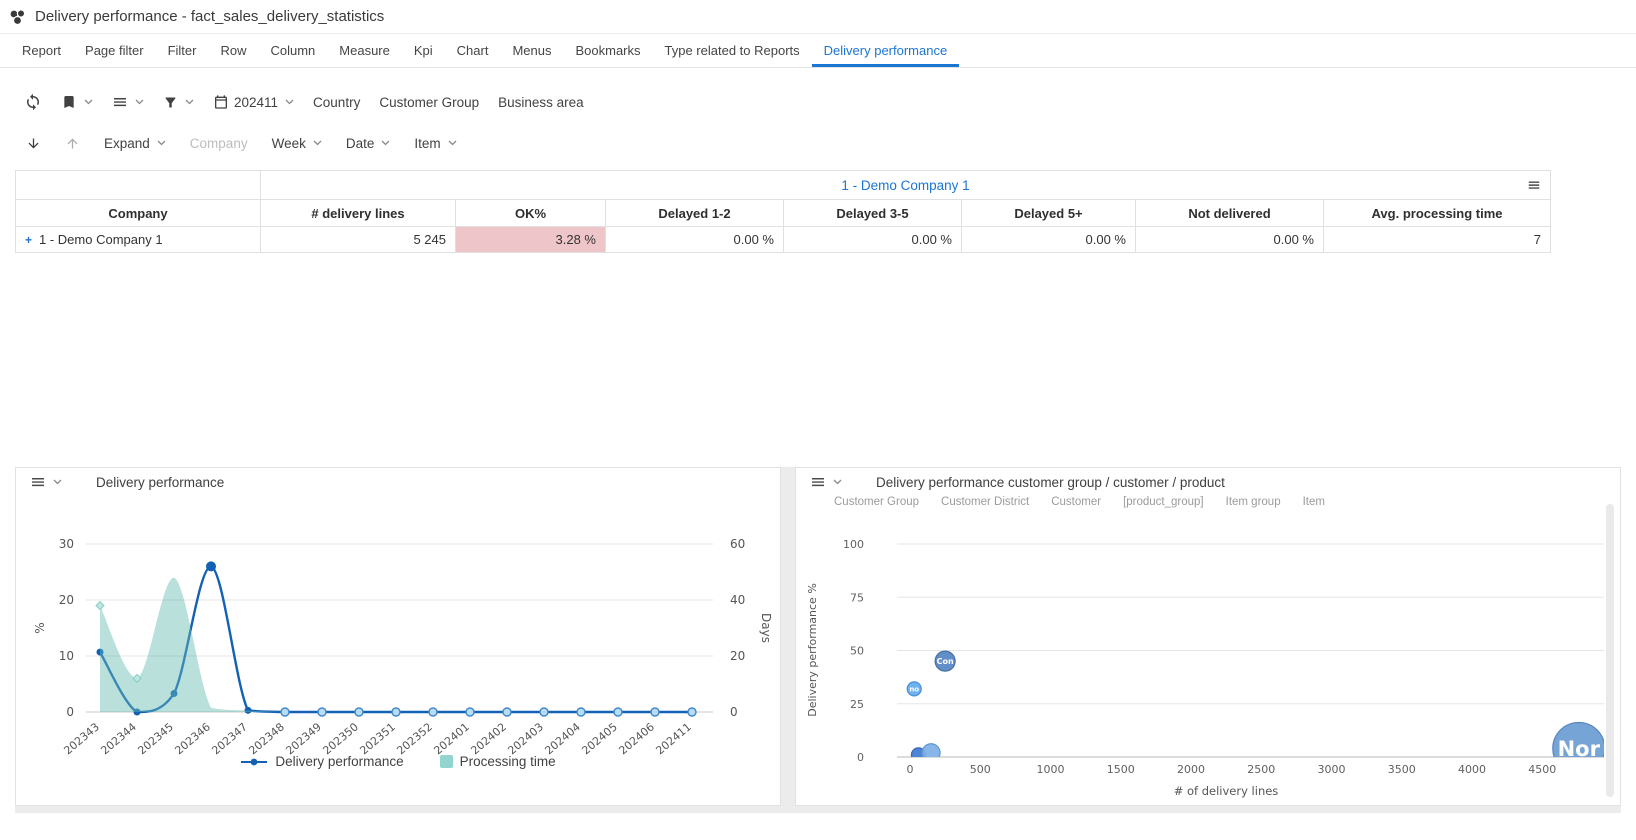 The image size is (1636, 840). I want to click on arrow-up-icon, so click(72, 143).